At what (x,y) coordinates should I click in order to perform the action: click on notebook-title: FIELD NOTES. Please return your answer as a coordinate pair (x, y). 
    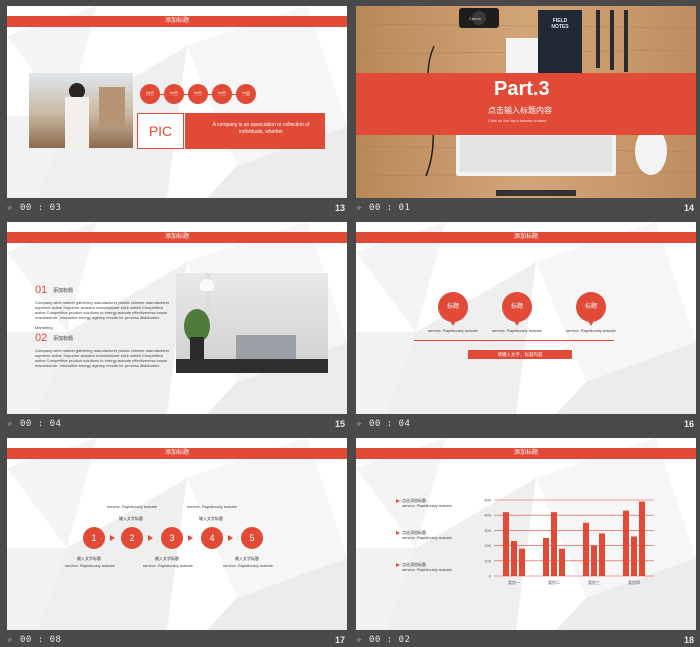
    Looking at the image, I should click on (560, 24).